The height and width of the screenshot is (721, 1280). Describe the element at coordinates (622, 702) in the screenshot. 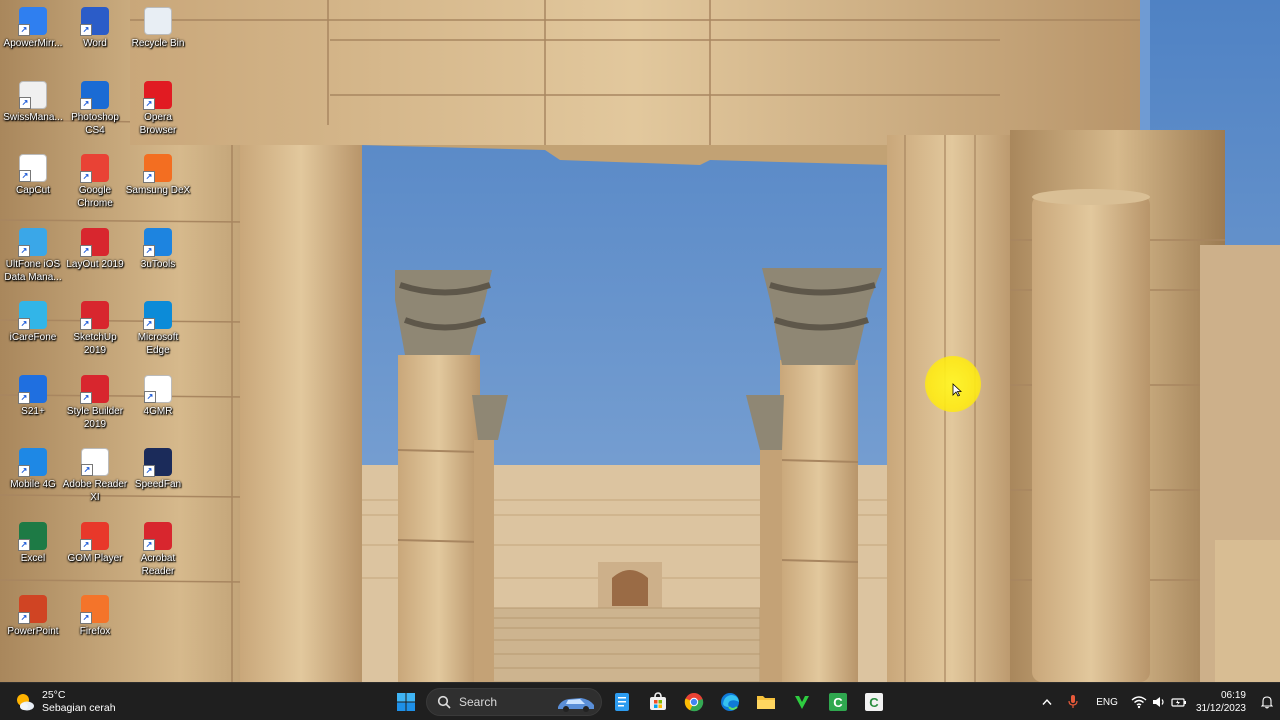

I see `taskbar-notepad` at that location.